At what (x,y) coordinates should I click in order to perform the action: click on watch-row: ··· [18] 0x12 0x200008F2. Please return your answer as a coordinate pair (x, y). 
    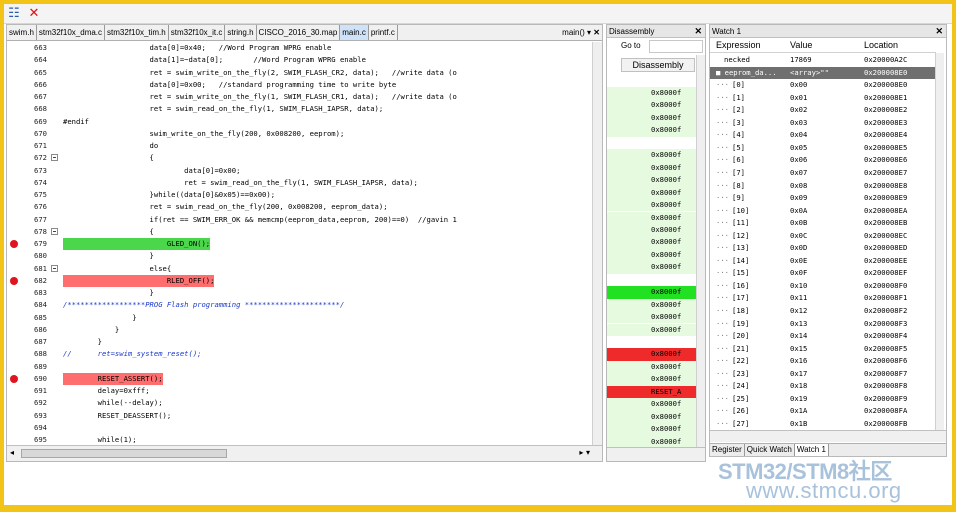
    Looking at the image, I should click on (823, 311).